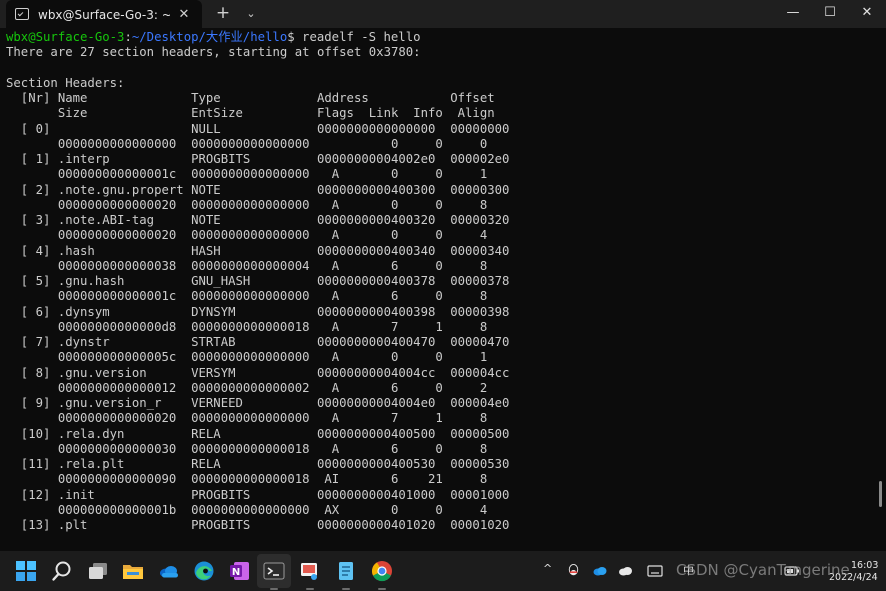  What do you see at coordinates (65, 37) in the screenshot?
I see `prompt-user: wbx@Surface-Go-3` at bounding box center [65, 37].